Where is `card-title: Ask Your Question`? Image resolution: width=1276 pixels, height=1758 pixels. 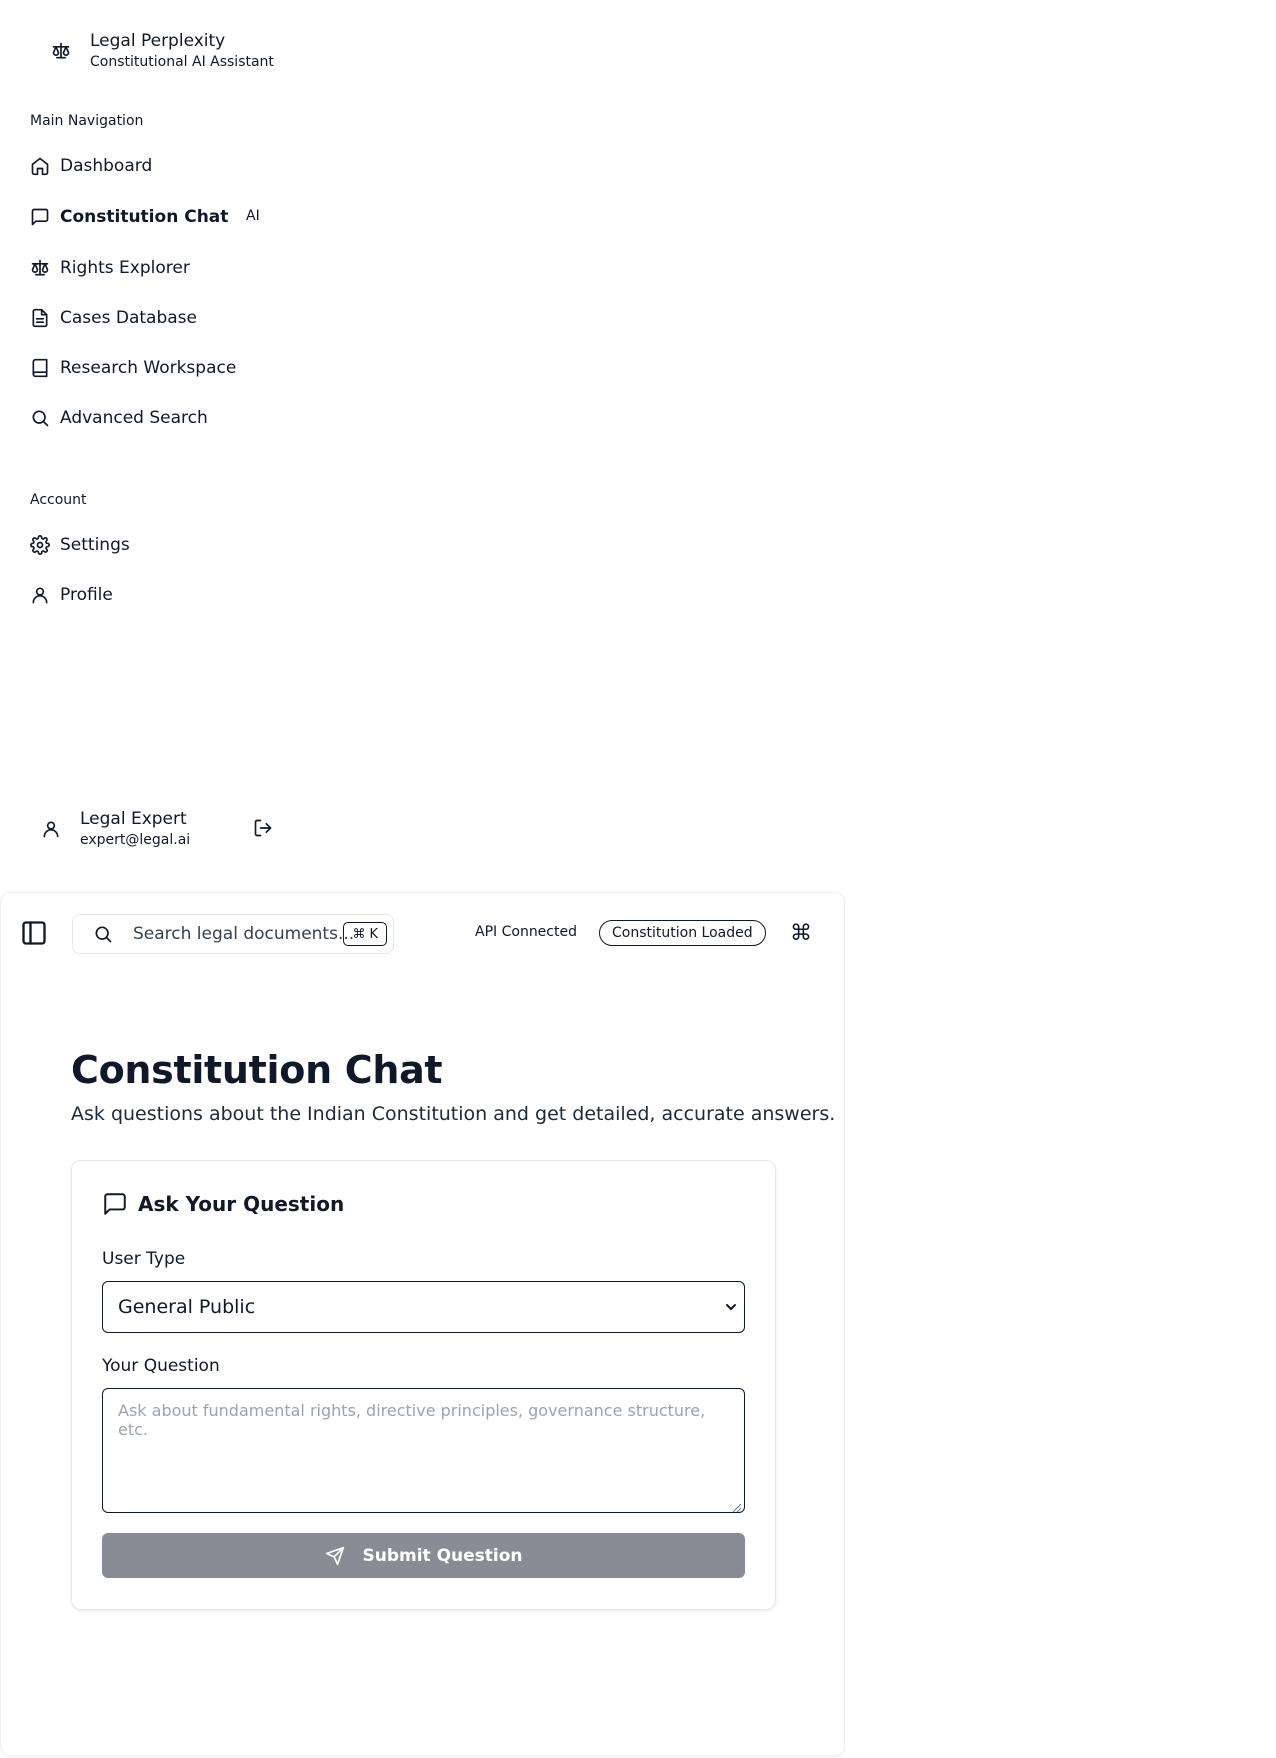 card-title: Ask Your Question is located at coordinates (241, 1204).